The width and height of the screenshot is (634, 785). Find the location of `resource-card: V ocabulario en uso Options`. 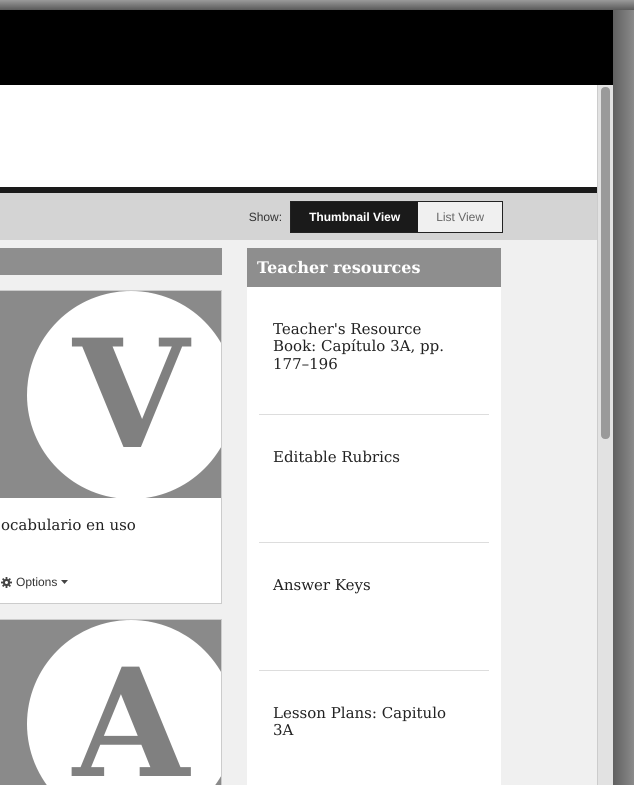

resource-card: V ocabulario en uso Options is located at coordinates (111, 447).